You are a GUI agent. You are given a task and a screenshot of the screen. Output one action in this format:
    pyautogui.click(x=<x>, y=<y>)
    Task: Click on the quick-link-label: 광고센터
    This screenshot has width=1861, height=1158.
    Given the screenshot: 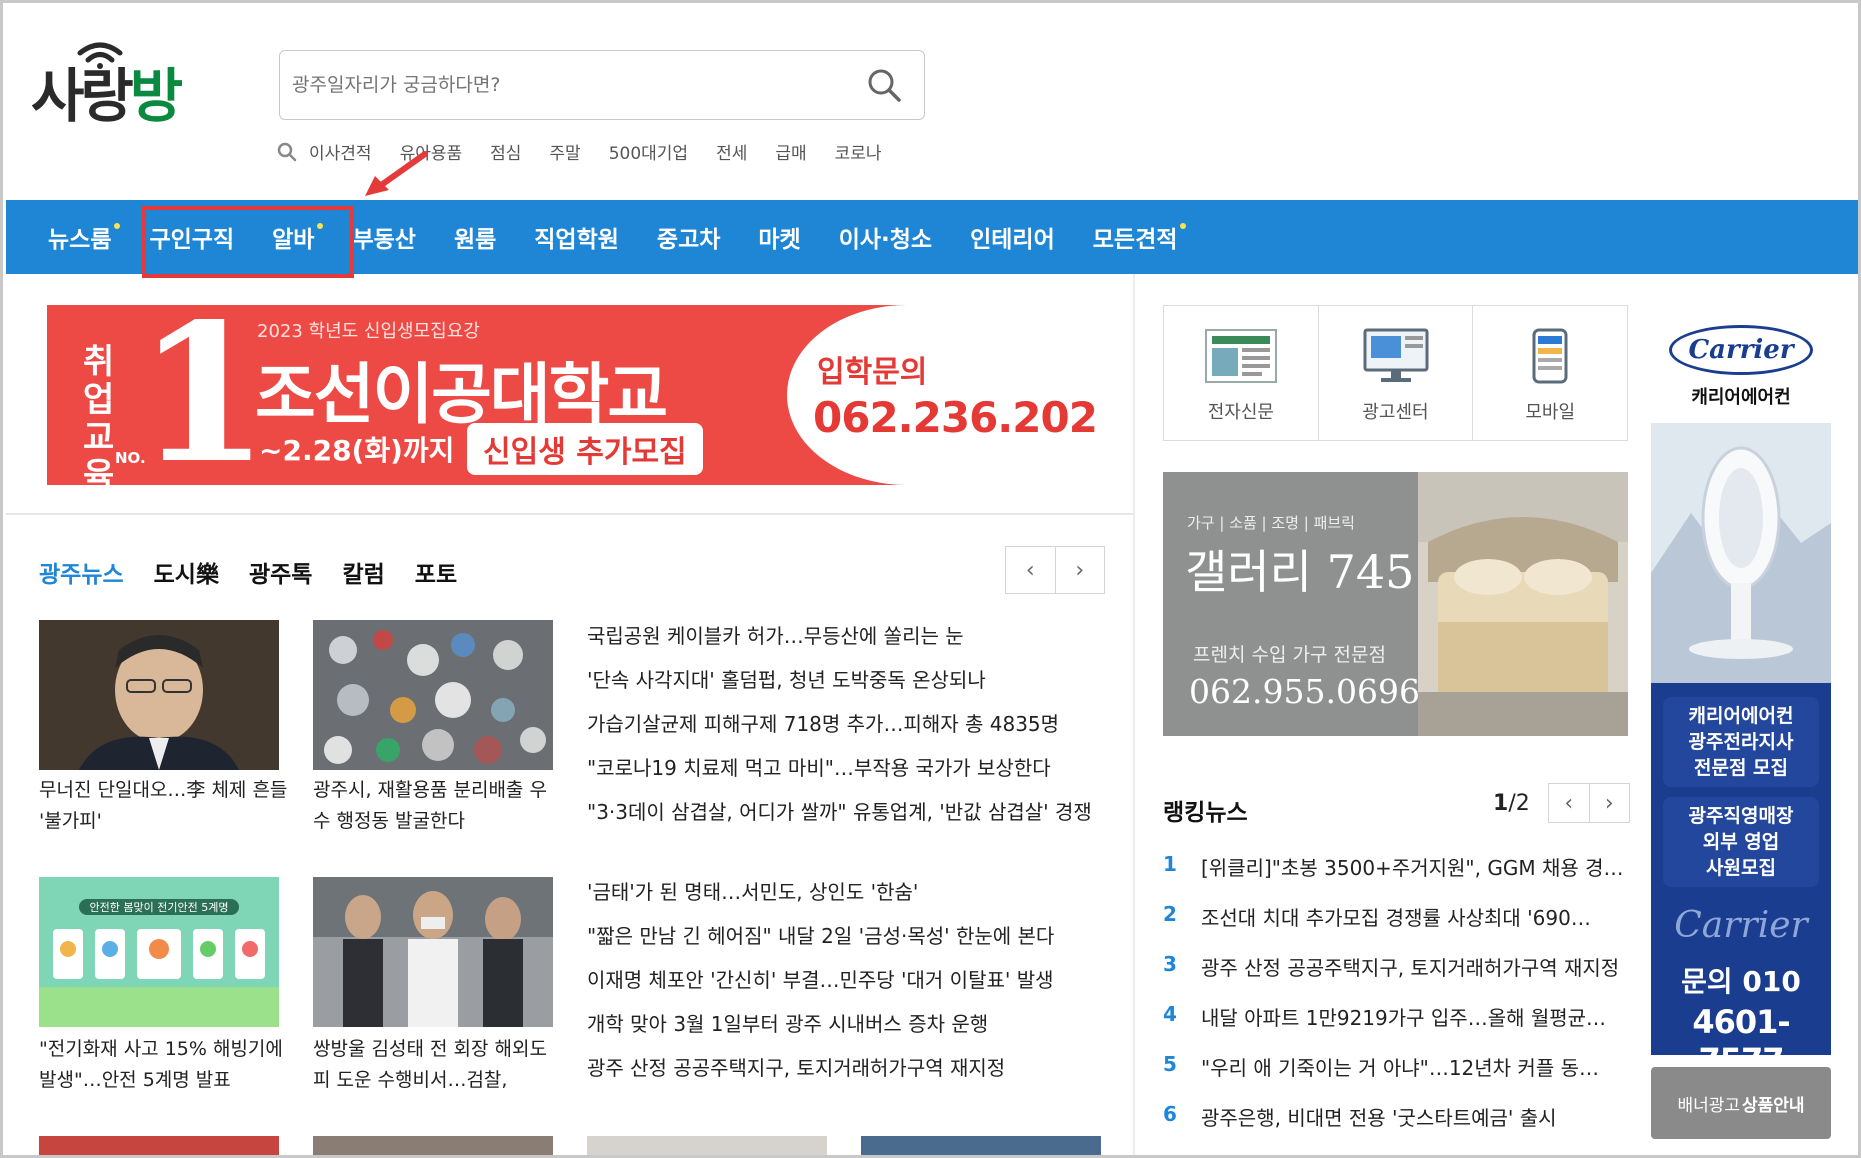 What is the action you would take?
    pyautogui.click(x=1395, y=412)
    